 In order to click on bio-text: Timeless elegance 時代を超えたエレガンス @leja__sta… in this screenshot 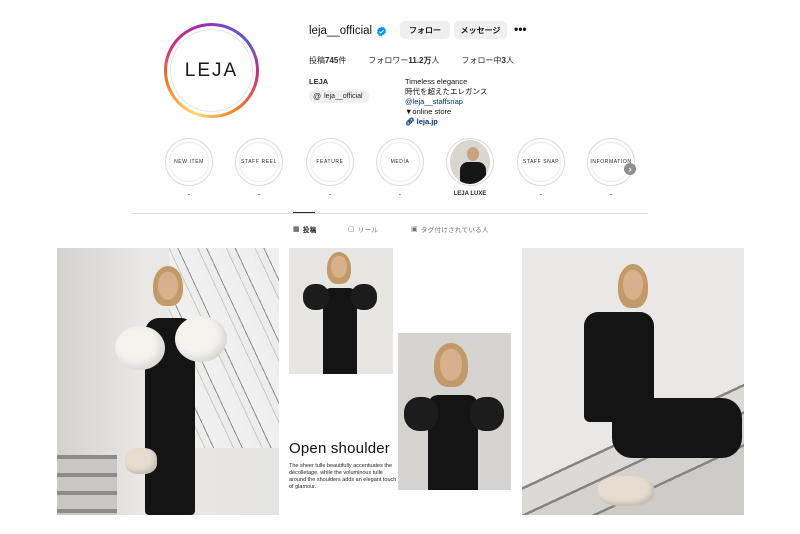, I will do `click(446, 102)`.